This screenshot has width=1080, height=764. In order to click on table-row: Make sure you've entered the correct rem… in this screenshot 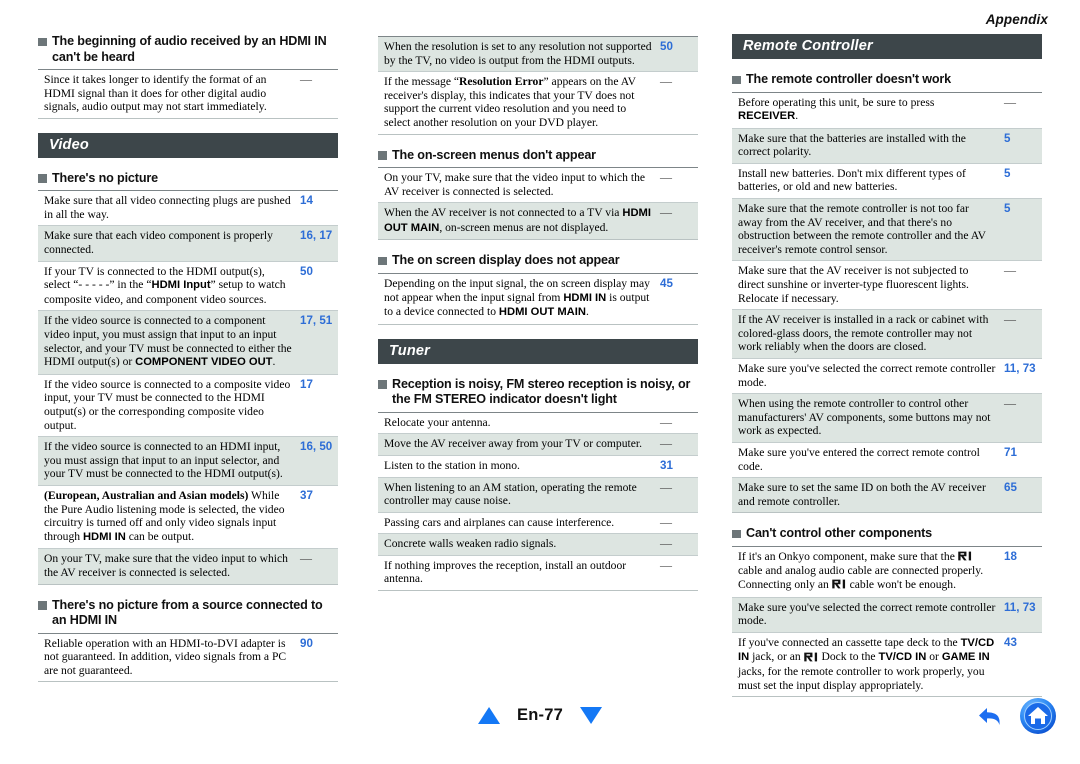, I will do `click(887, 460)`.